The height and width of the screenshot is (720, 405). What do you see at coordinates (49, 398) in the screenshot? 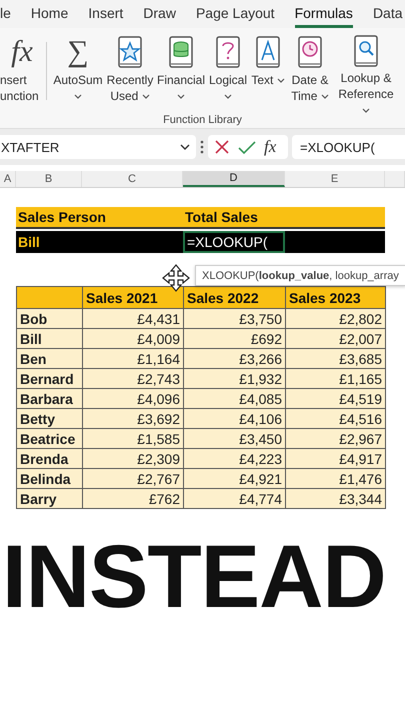
I see `table-cell: Barbara` at bounding box center [49, 398].